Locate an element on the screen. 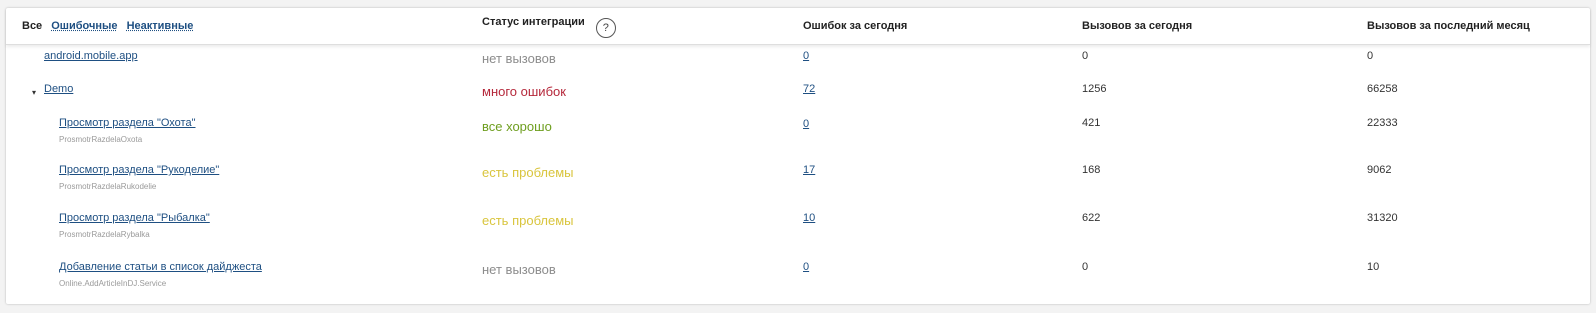 Image resolution: width=1596 pixels, height=313 pixels. group-name-link: Demo is located at coordinates (58, 89).